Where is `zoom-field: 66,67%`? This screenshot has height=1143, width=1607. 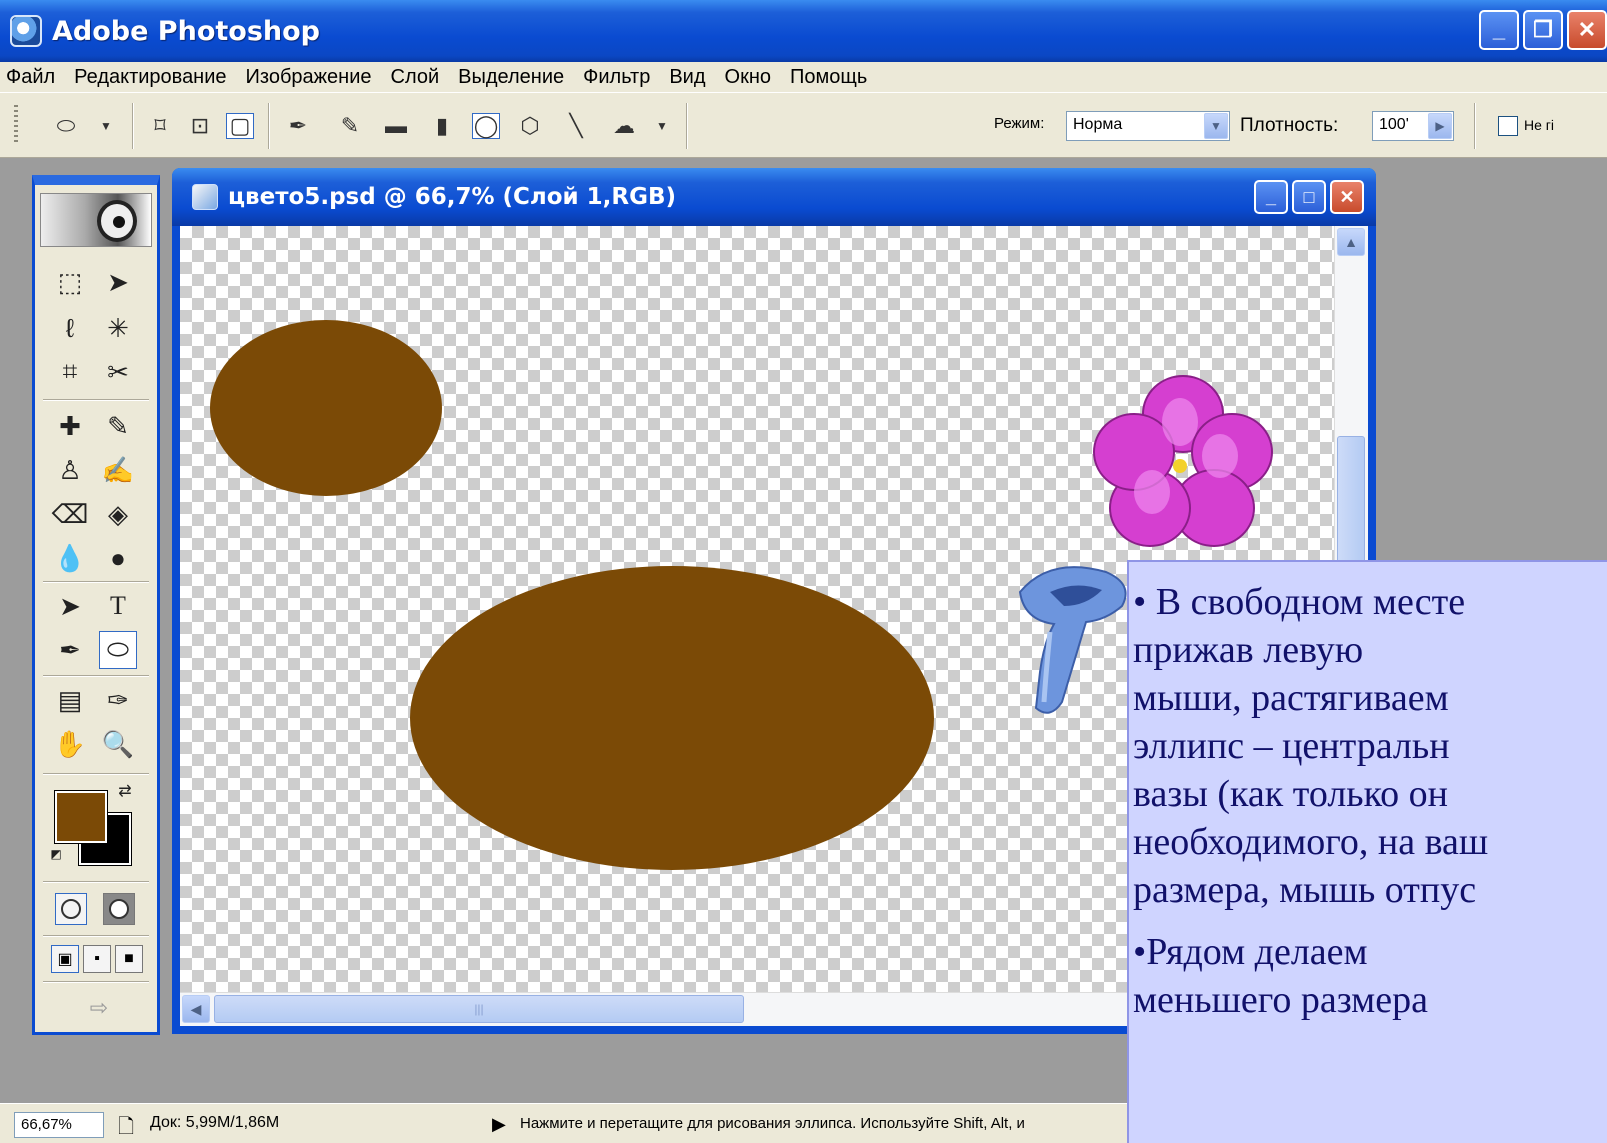
zoom-field: 66,67% is located at coordinates (59, 1125).